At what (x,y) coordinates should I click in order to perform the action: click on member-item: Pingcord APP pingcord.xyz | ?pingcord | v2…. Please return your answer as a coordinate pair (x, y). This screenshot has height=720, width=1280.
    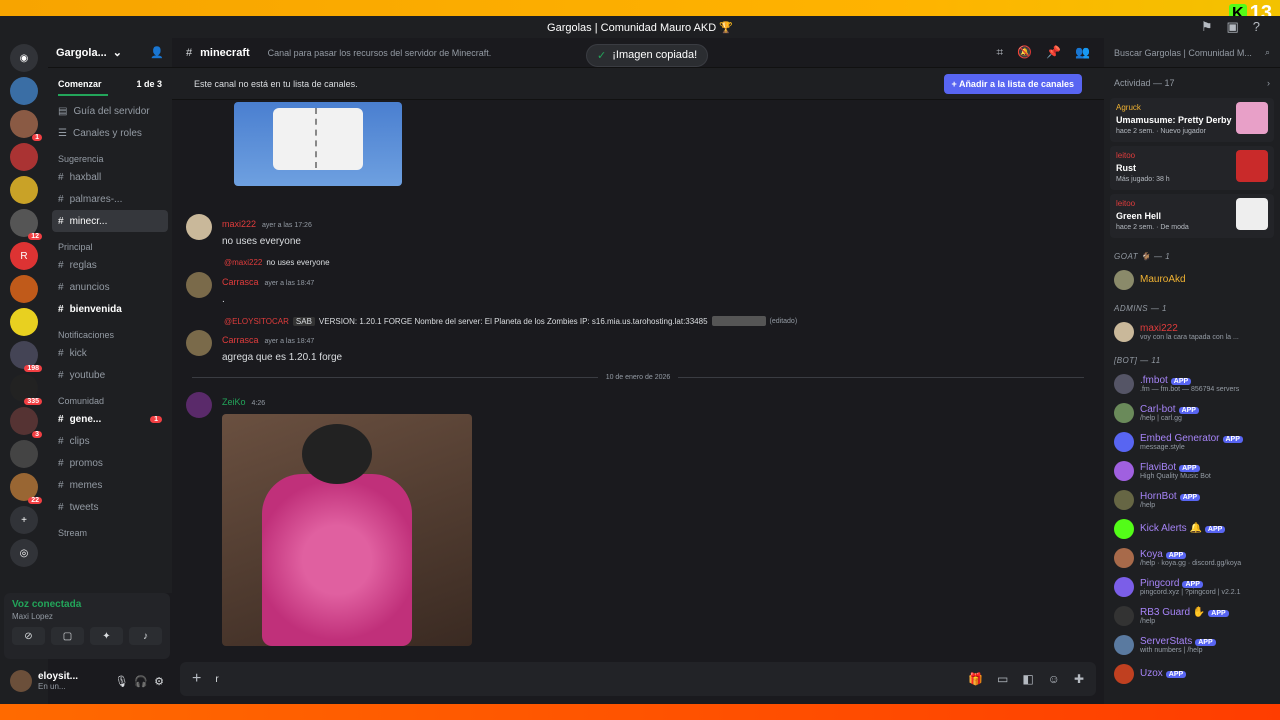
    Looking at the image, I should click on (1192, 586).